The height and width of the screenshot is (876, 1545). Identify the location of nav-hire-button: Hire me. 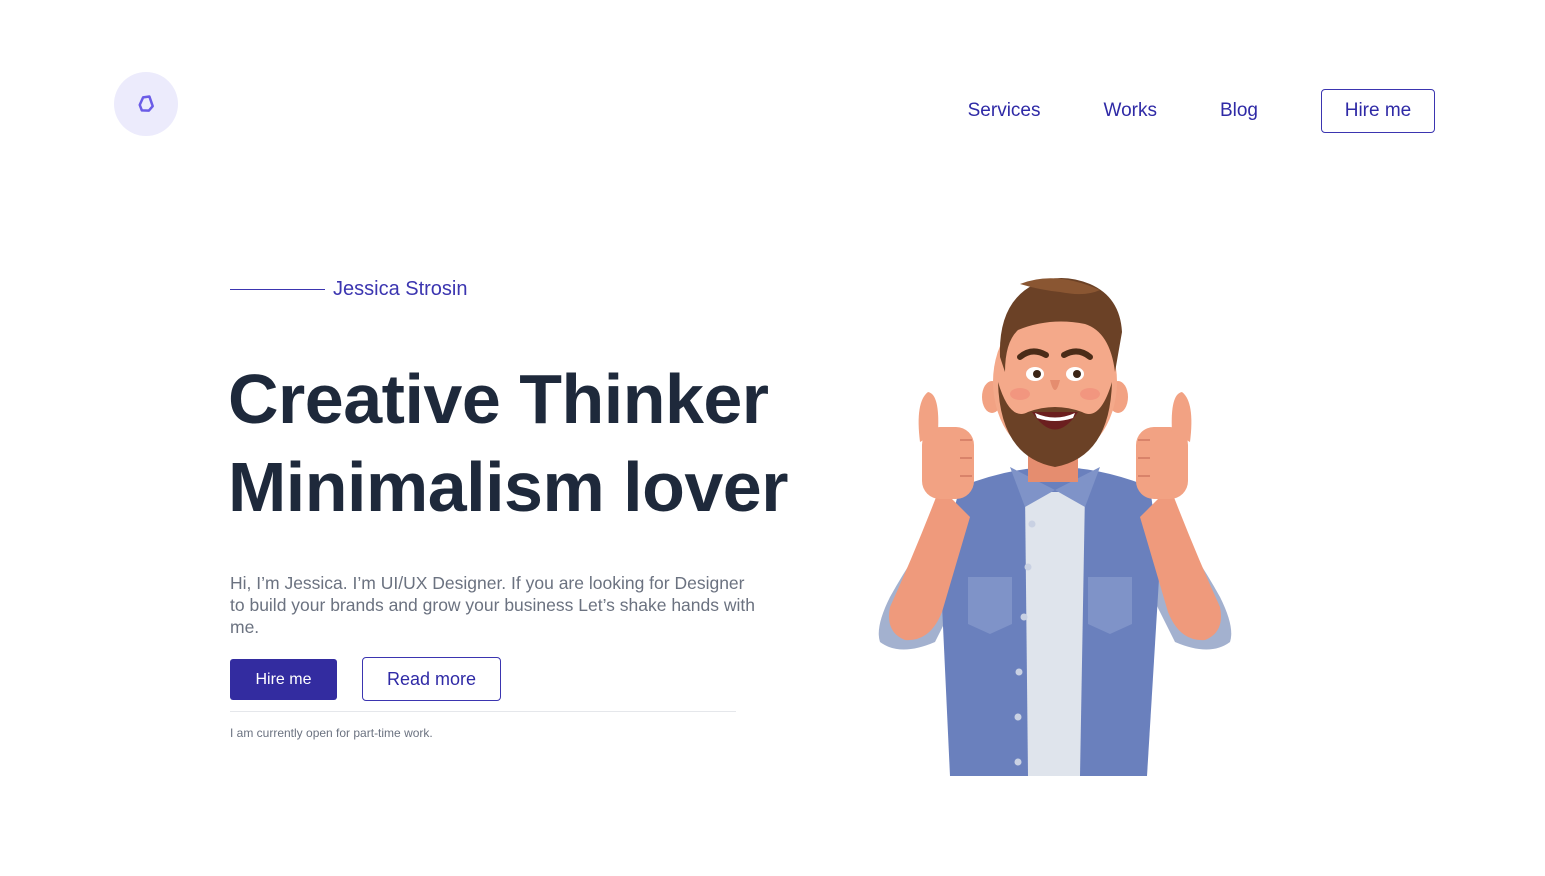
(1378, 111).